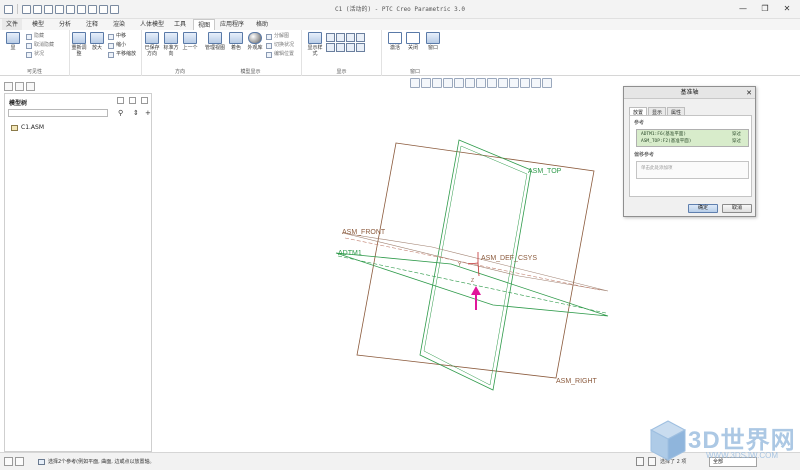 Image resolution: width=800 pixels, height=470 pixels. I want to click on status-message: 选择2个参考(例如平面, 曲面, 边或点以放置轴。, so click(101, 462).